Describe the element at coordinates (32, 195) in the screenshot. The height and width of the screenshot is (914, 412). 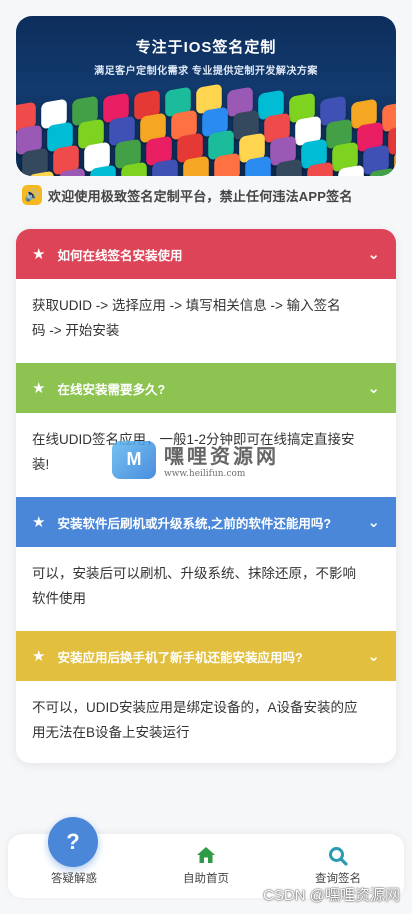
I see `speaker-icon: 🔊` at that location.